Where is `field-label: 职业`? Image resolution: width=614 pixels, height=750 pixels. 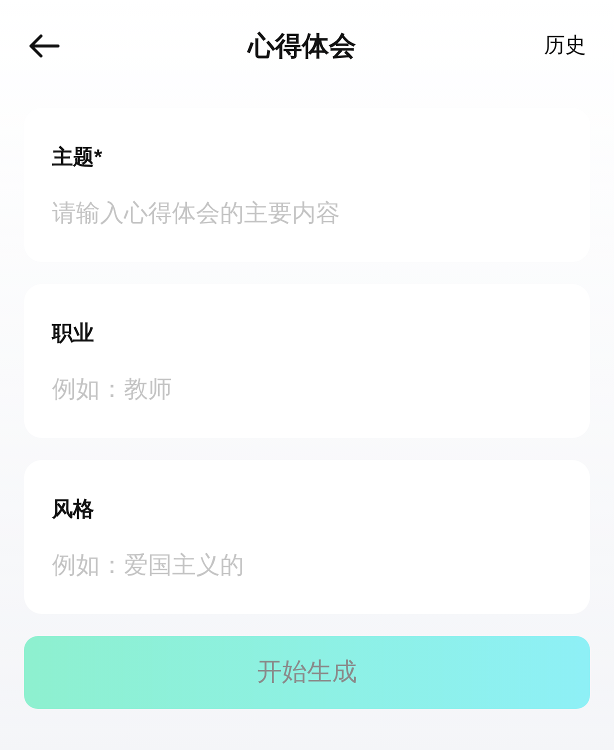
field-label: 职业 is located at coordinates (73, 334).